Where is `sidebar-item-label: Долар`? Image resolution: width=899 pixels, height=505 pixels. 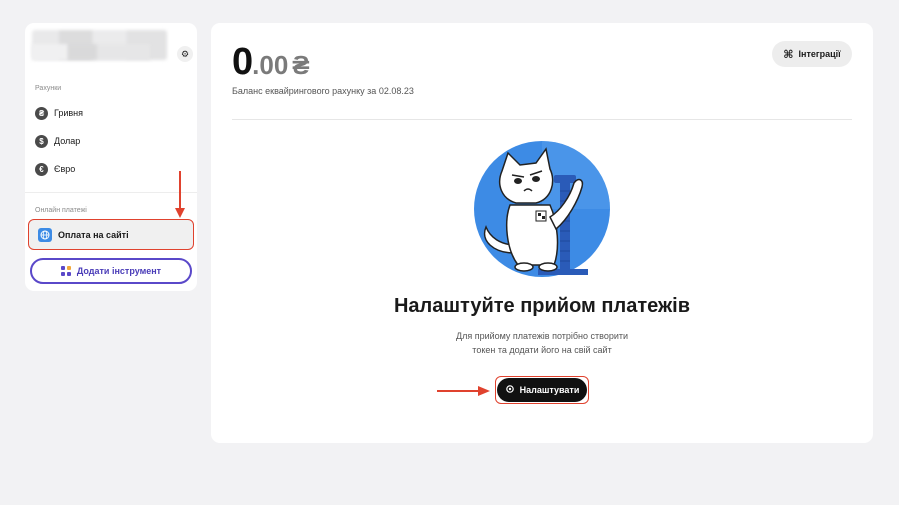 sidebar-item-label: Долар is located at coordinates (67, 141).